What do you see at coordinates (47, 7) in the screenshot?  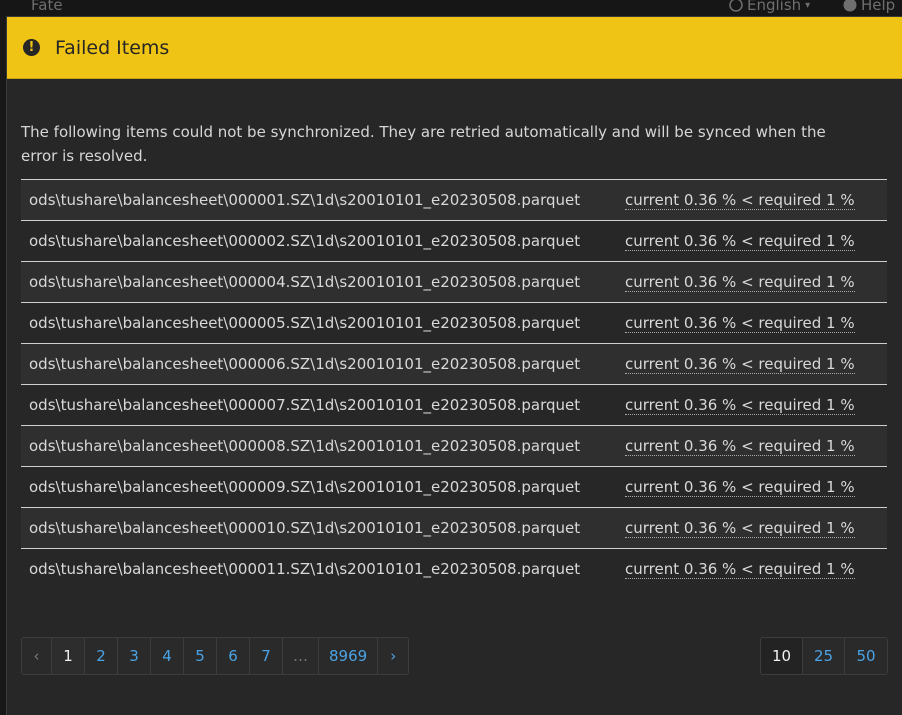 I see `brand-name: Fate` at bounding box center [47, 7].